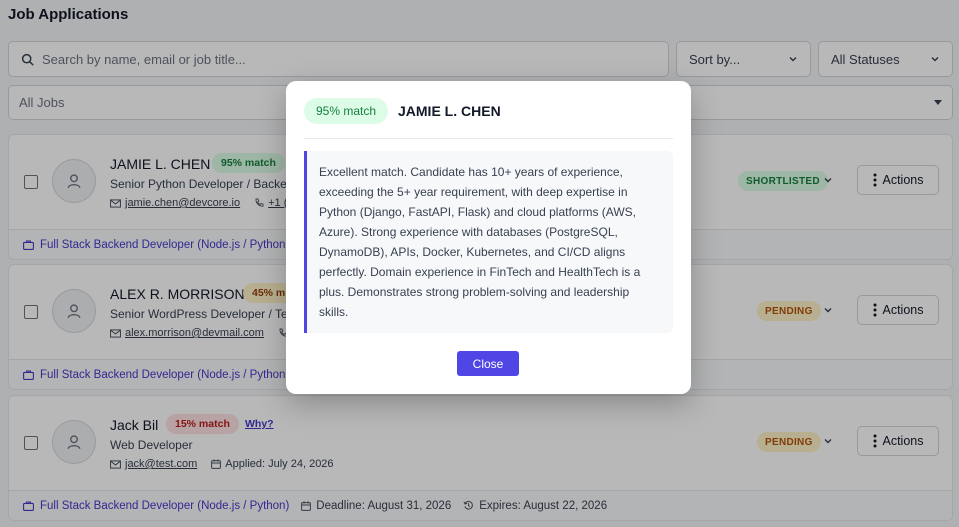 This screenshot has width=959, height=527. Describe the element at coordinates (346, 111) in the screenshot. I see `match-badge: 95% match` at that location.